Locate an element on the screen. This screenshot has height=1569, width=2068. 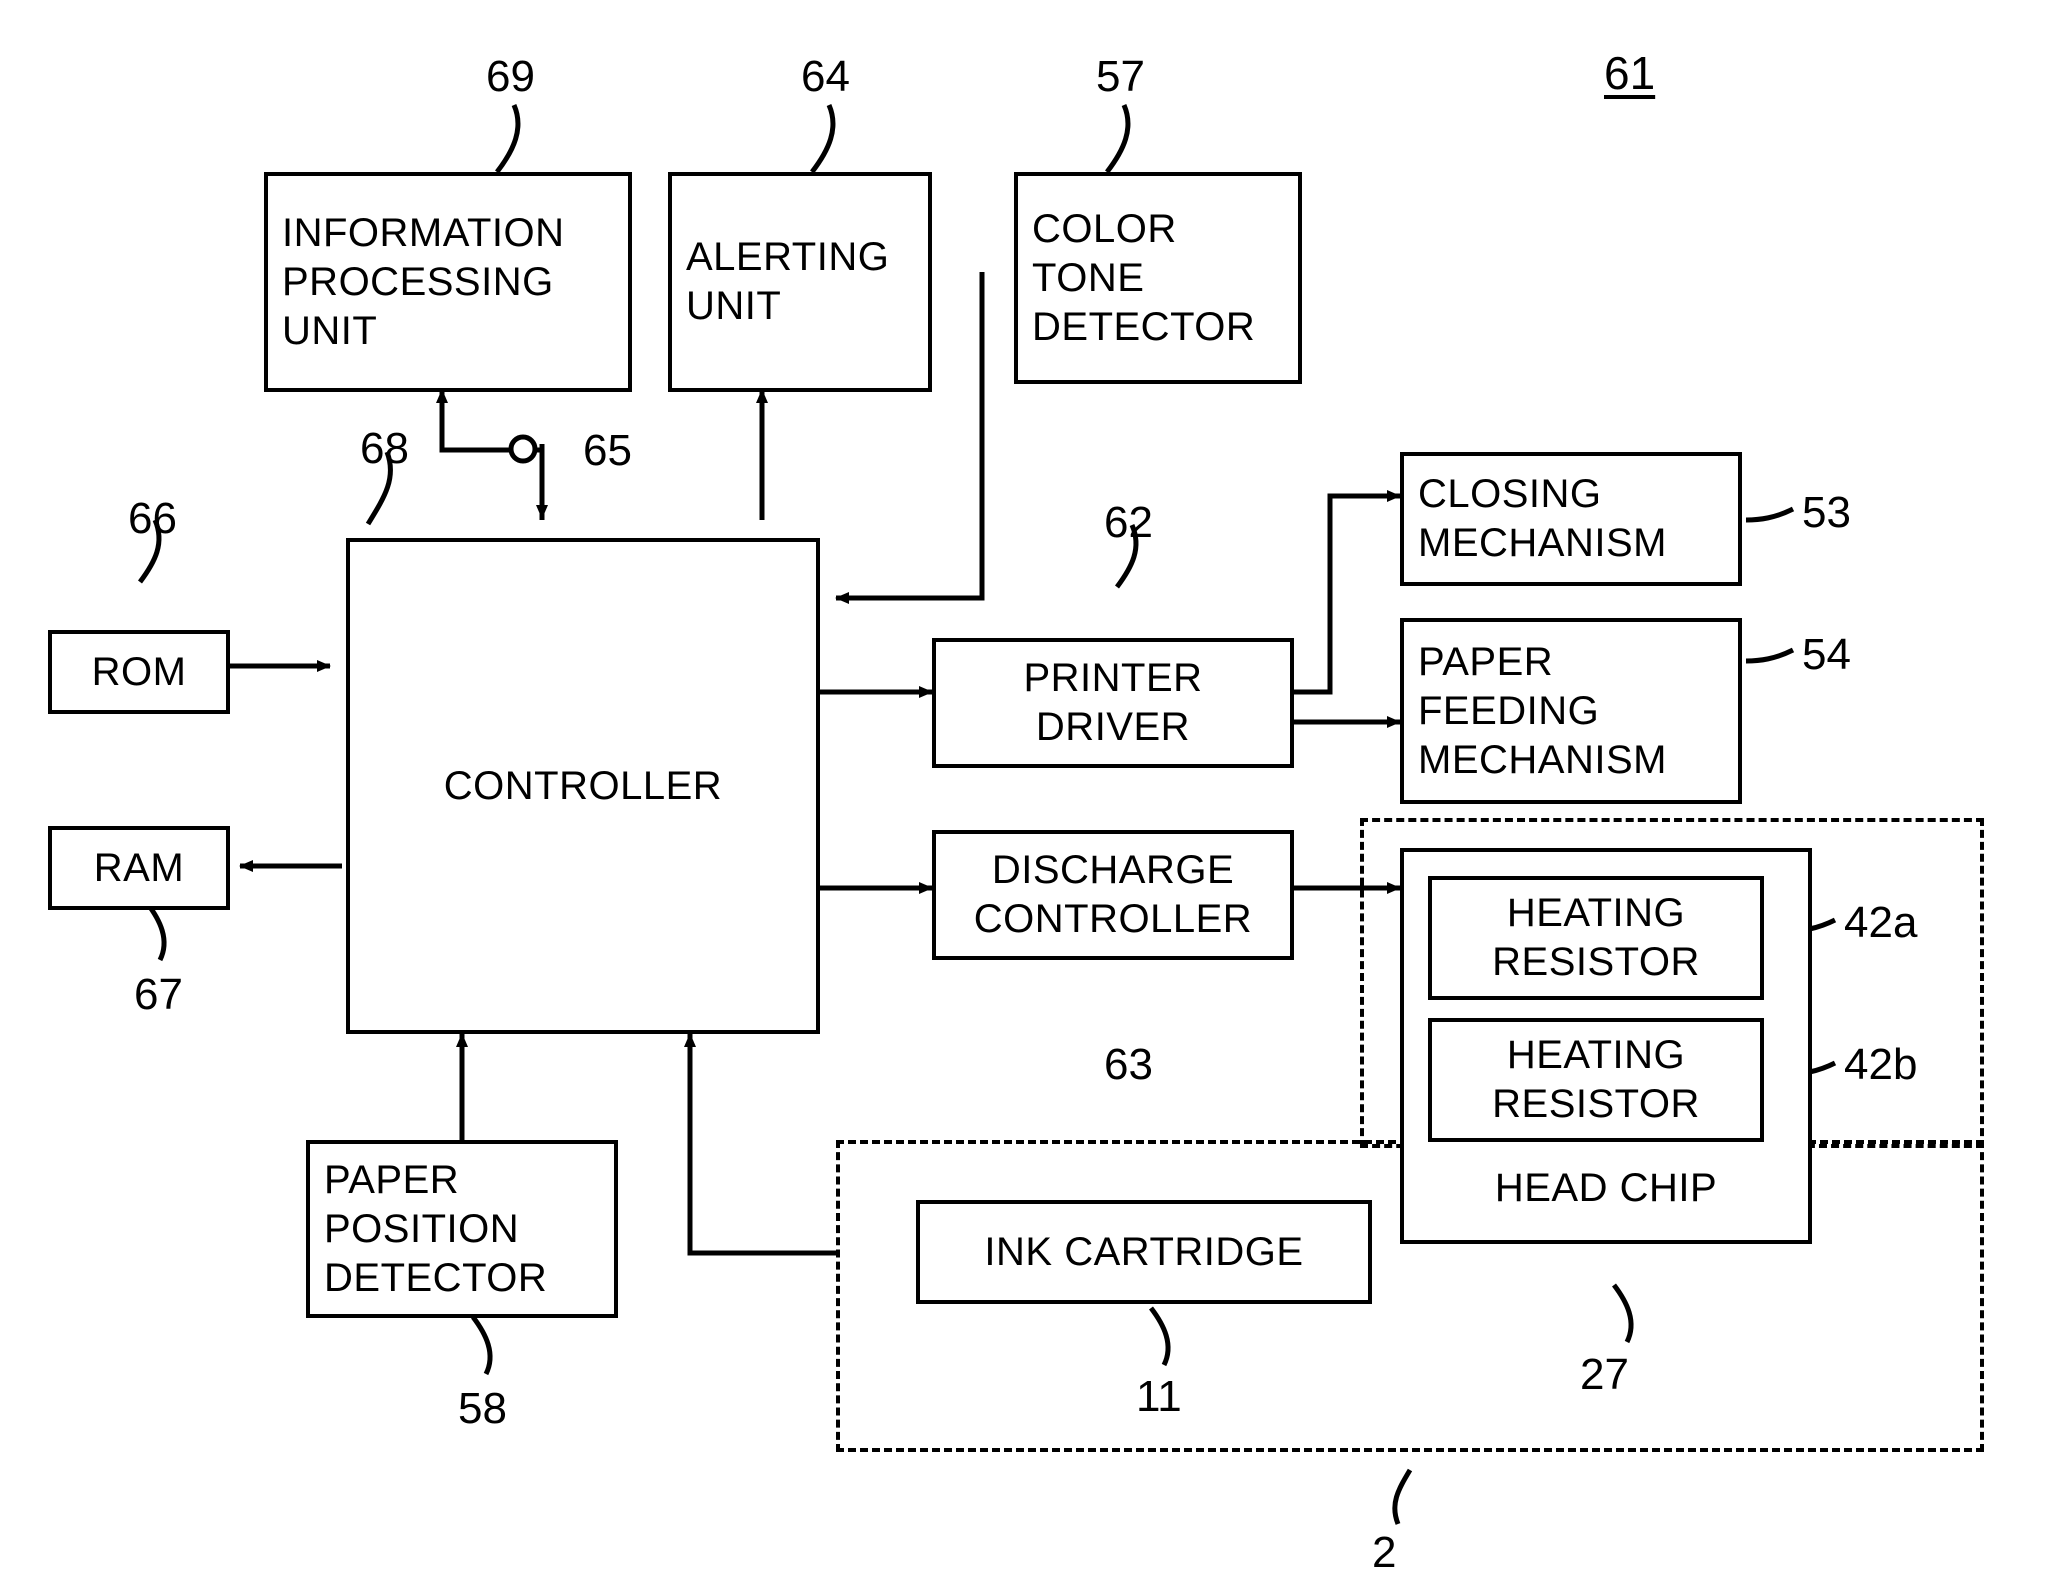
block-line: RAM is located at coordinates (139, 867).